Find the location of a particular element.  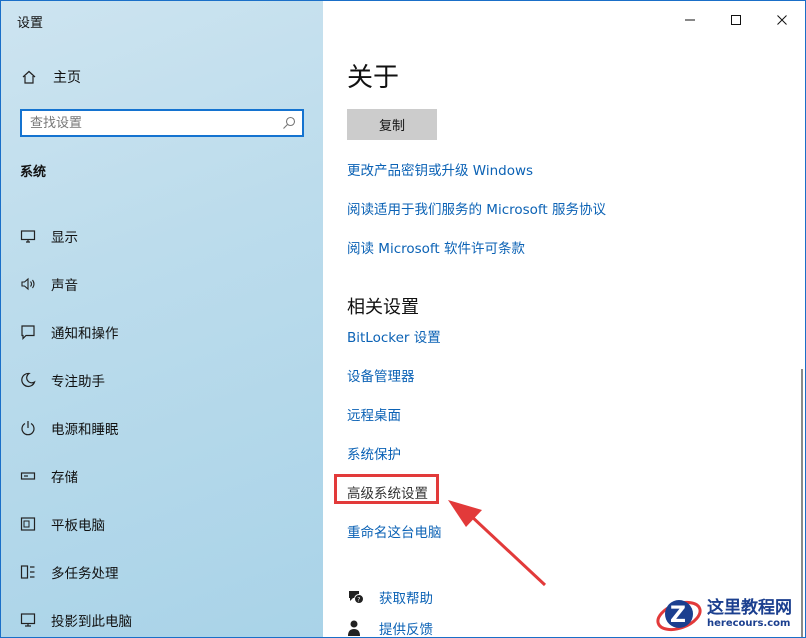

watermark-text: 这里教程网 herecours.com is located at coordinates (749, 614).